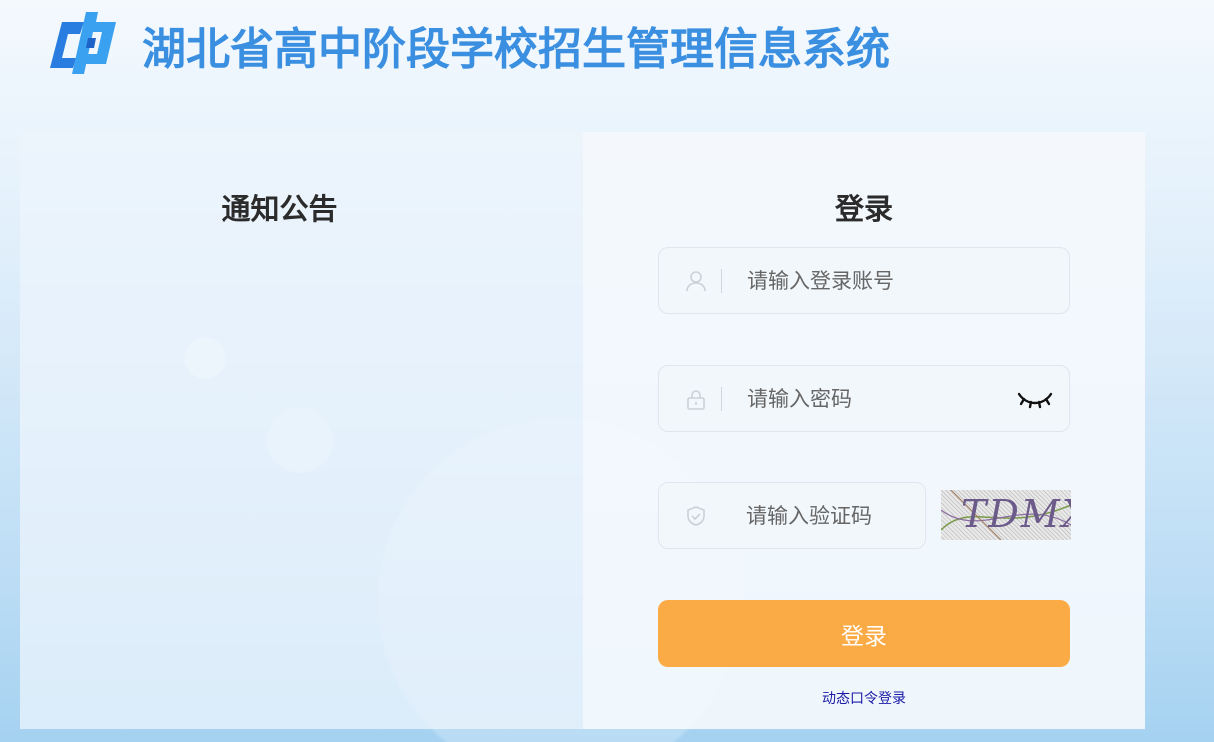 The width and height of the screenshot is (1214, 742). Describe the element at coordinates (1016, 514) in the screenshot. I see `captcha-text: TDMX` at that location.